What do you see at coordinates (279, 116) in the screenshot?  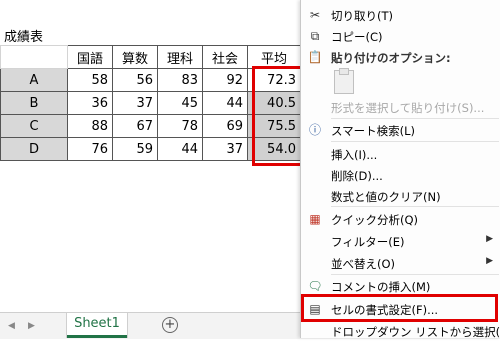 I see `average-column-highlight` at bounding box center [279, 116].